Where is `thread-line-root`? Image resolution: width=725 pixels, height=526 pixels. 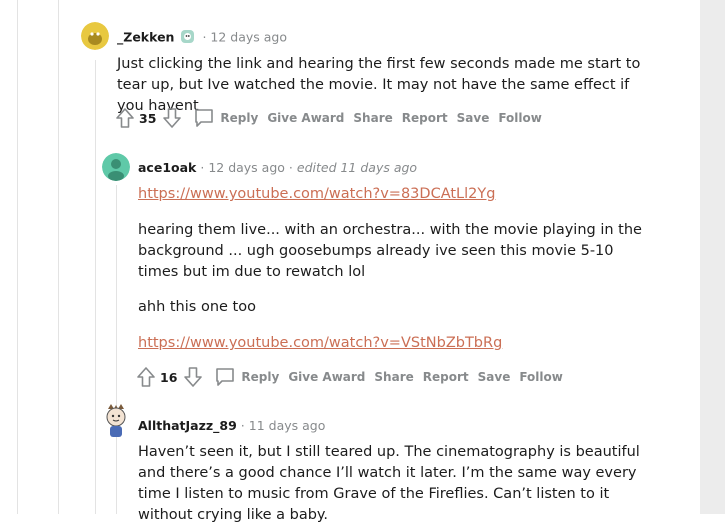
thread-line-root is located at coordinates (17, 257).